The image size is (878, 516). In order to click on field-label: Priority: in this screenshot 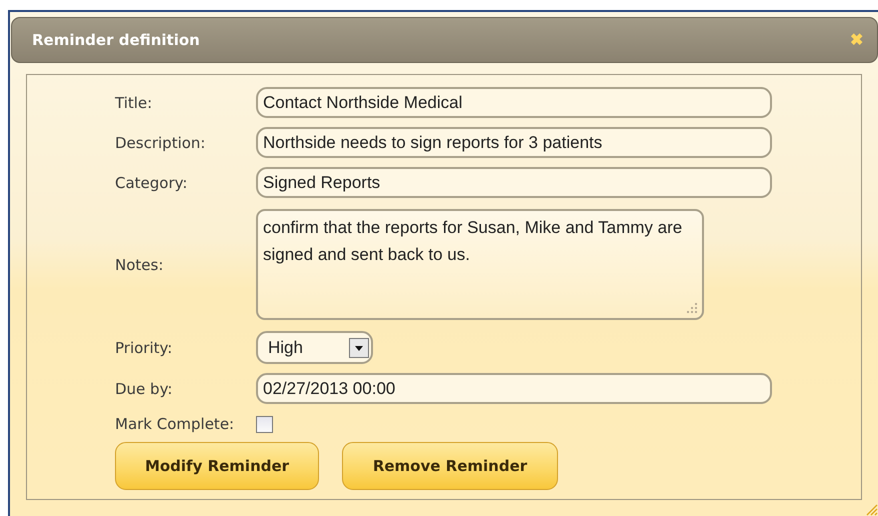, I will do `click(144, 347)`.